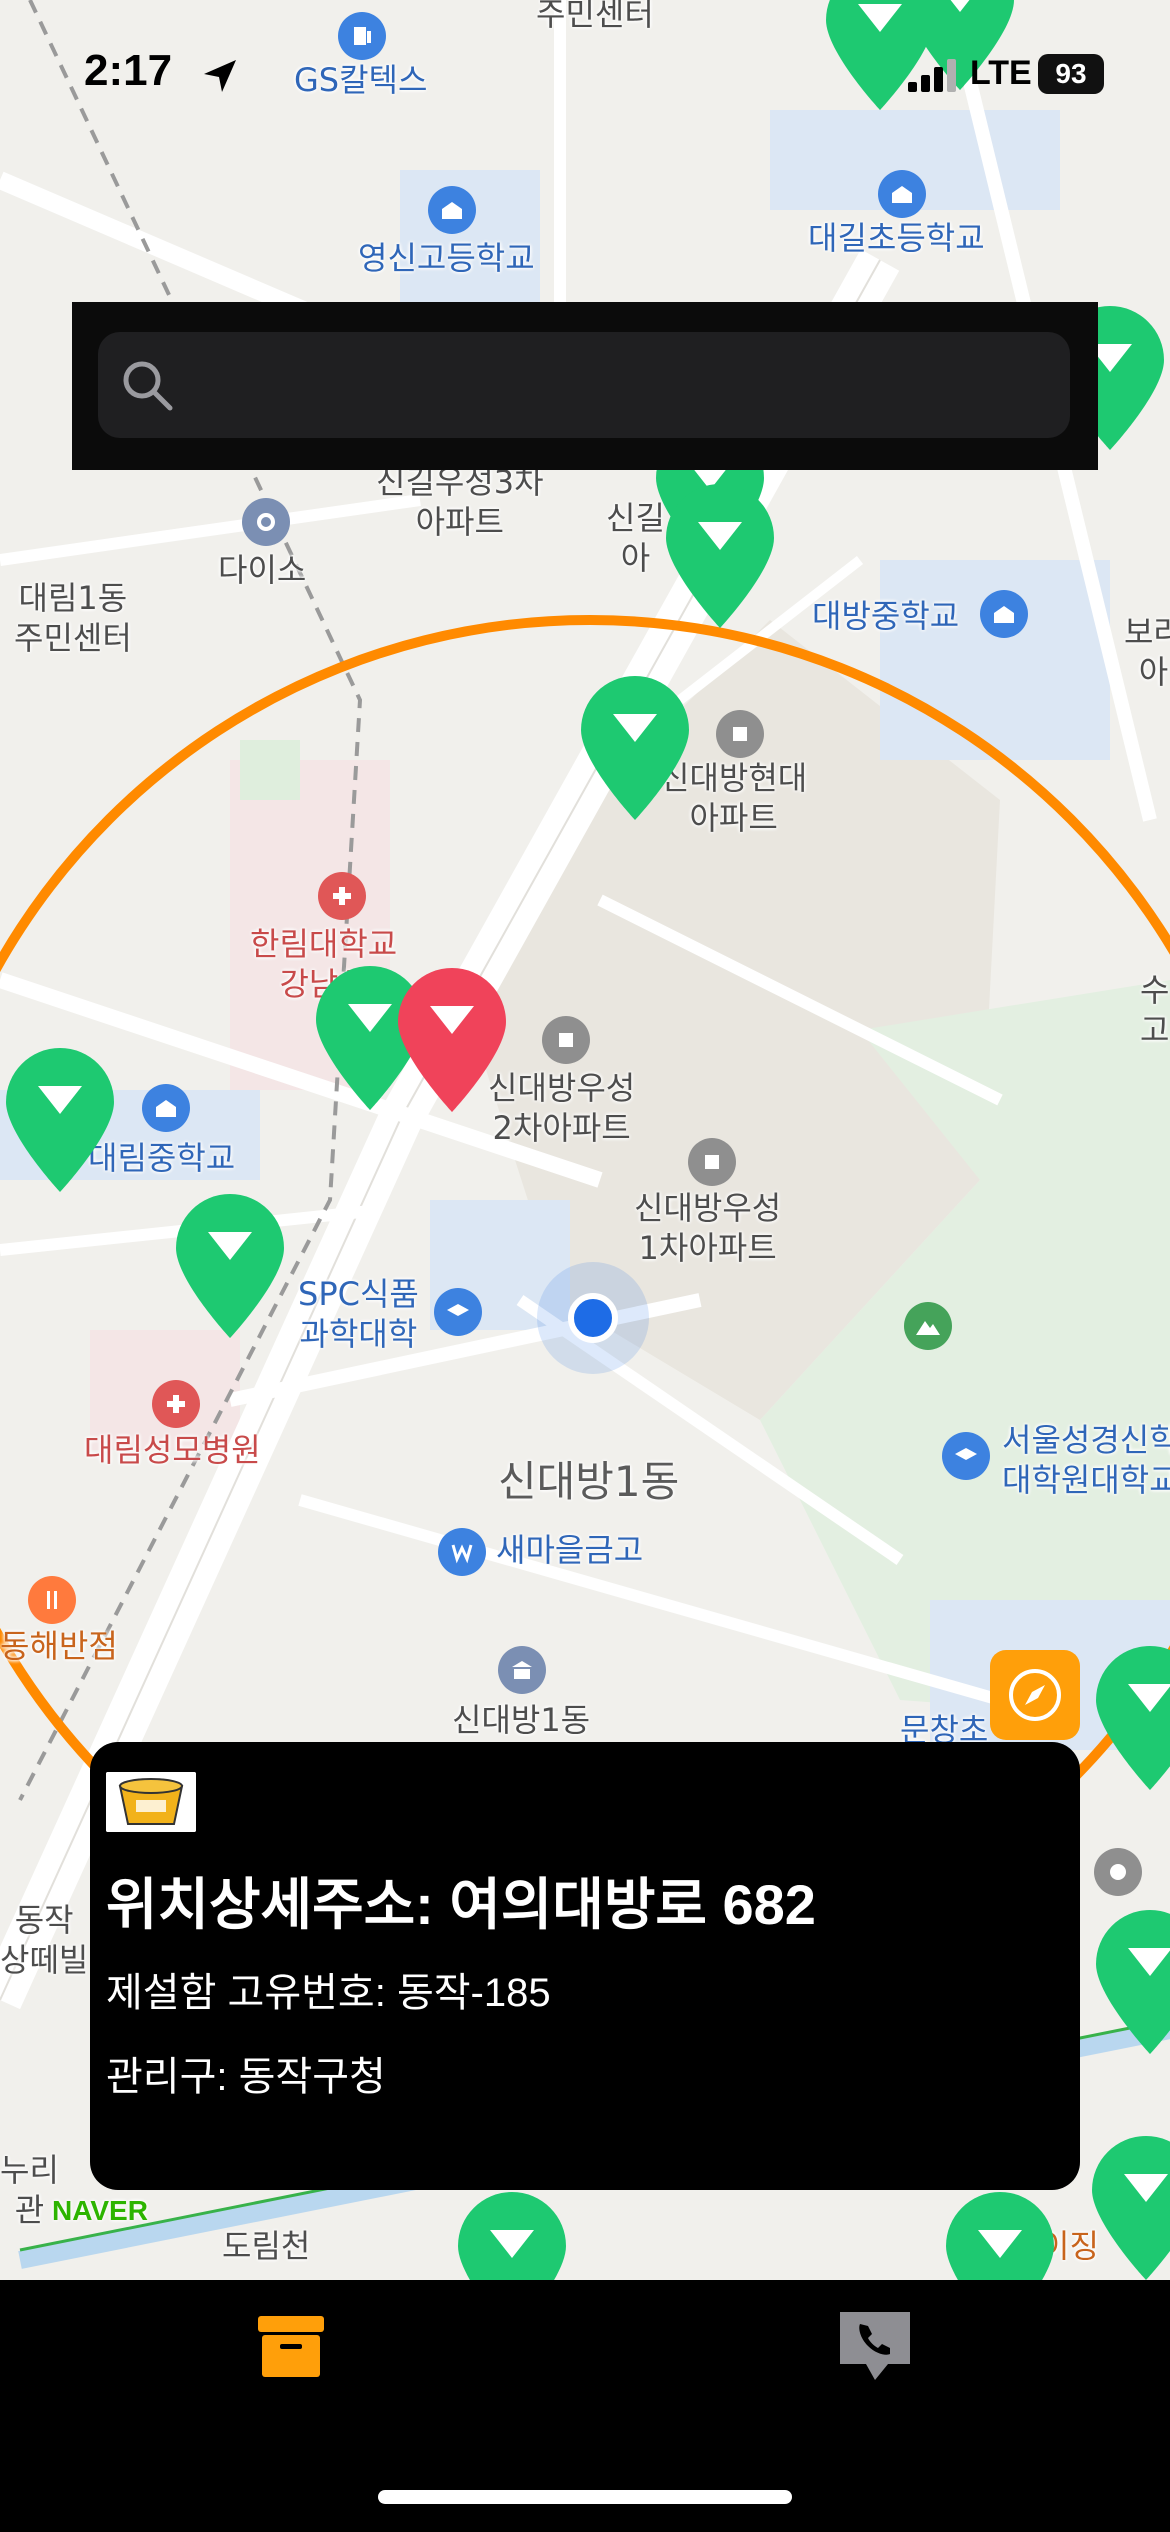 The height and width of the screenshot is (2532, 1170). I want to click on map-label: SPC식품 과학대학, so click(358, 1314).